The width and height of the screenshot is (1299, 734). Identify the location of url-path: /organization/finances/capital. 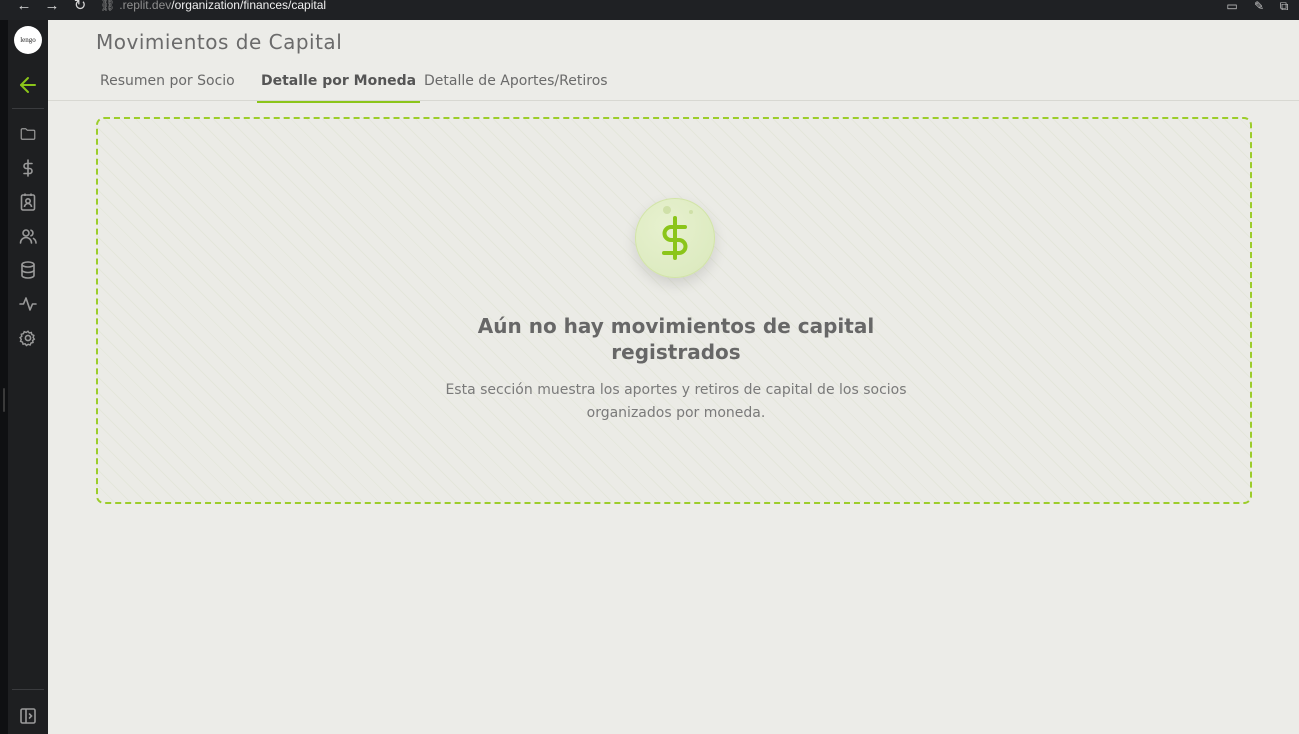
(249, 6).